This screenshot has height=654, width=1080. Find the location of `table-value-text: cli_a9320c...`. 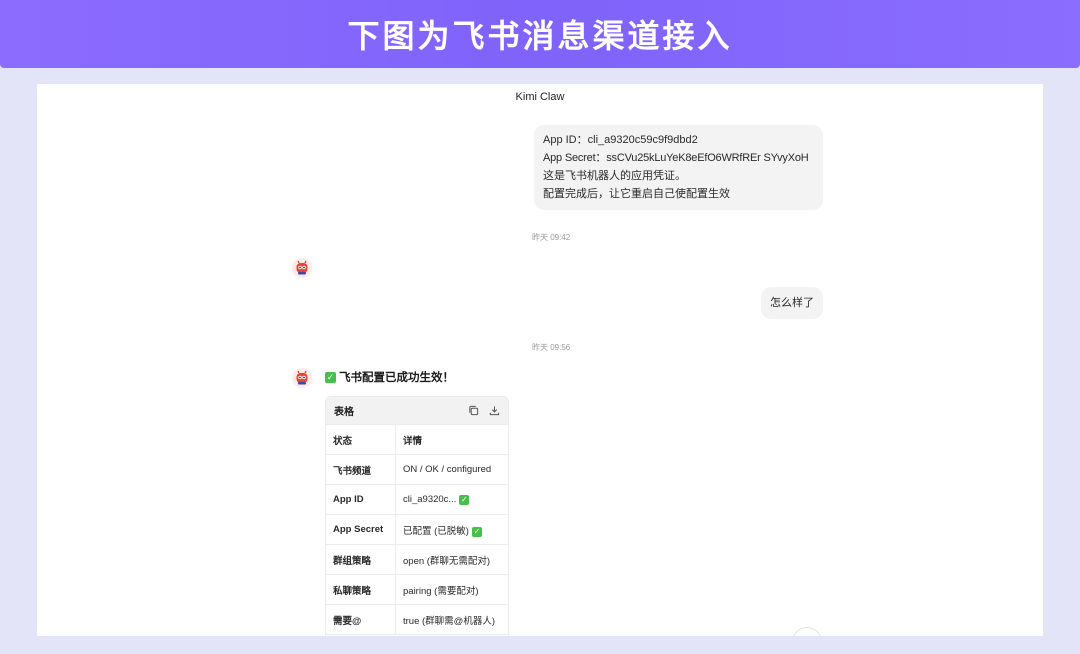

table-value-text: cli_a9320c... is located at coordinates (430, 499).